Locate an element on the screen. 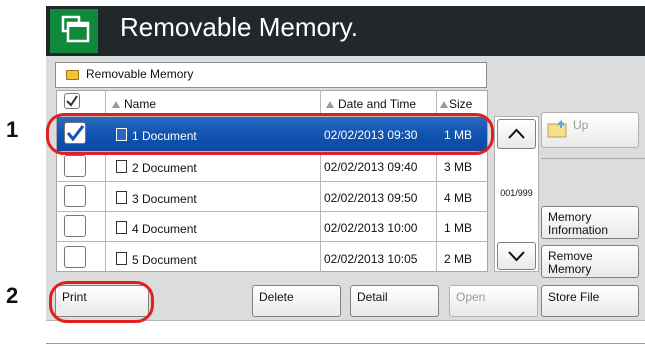  table-cell-name: 2 Document is located at coordinates (156, 167).